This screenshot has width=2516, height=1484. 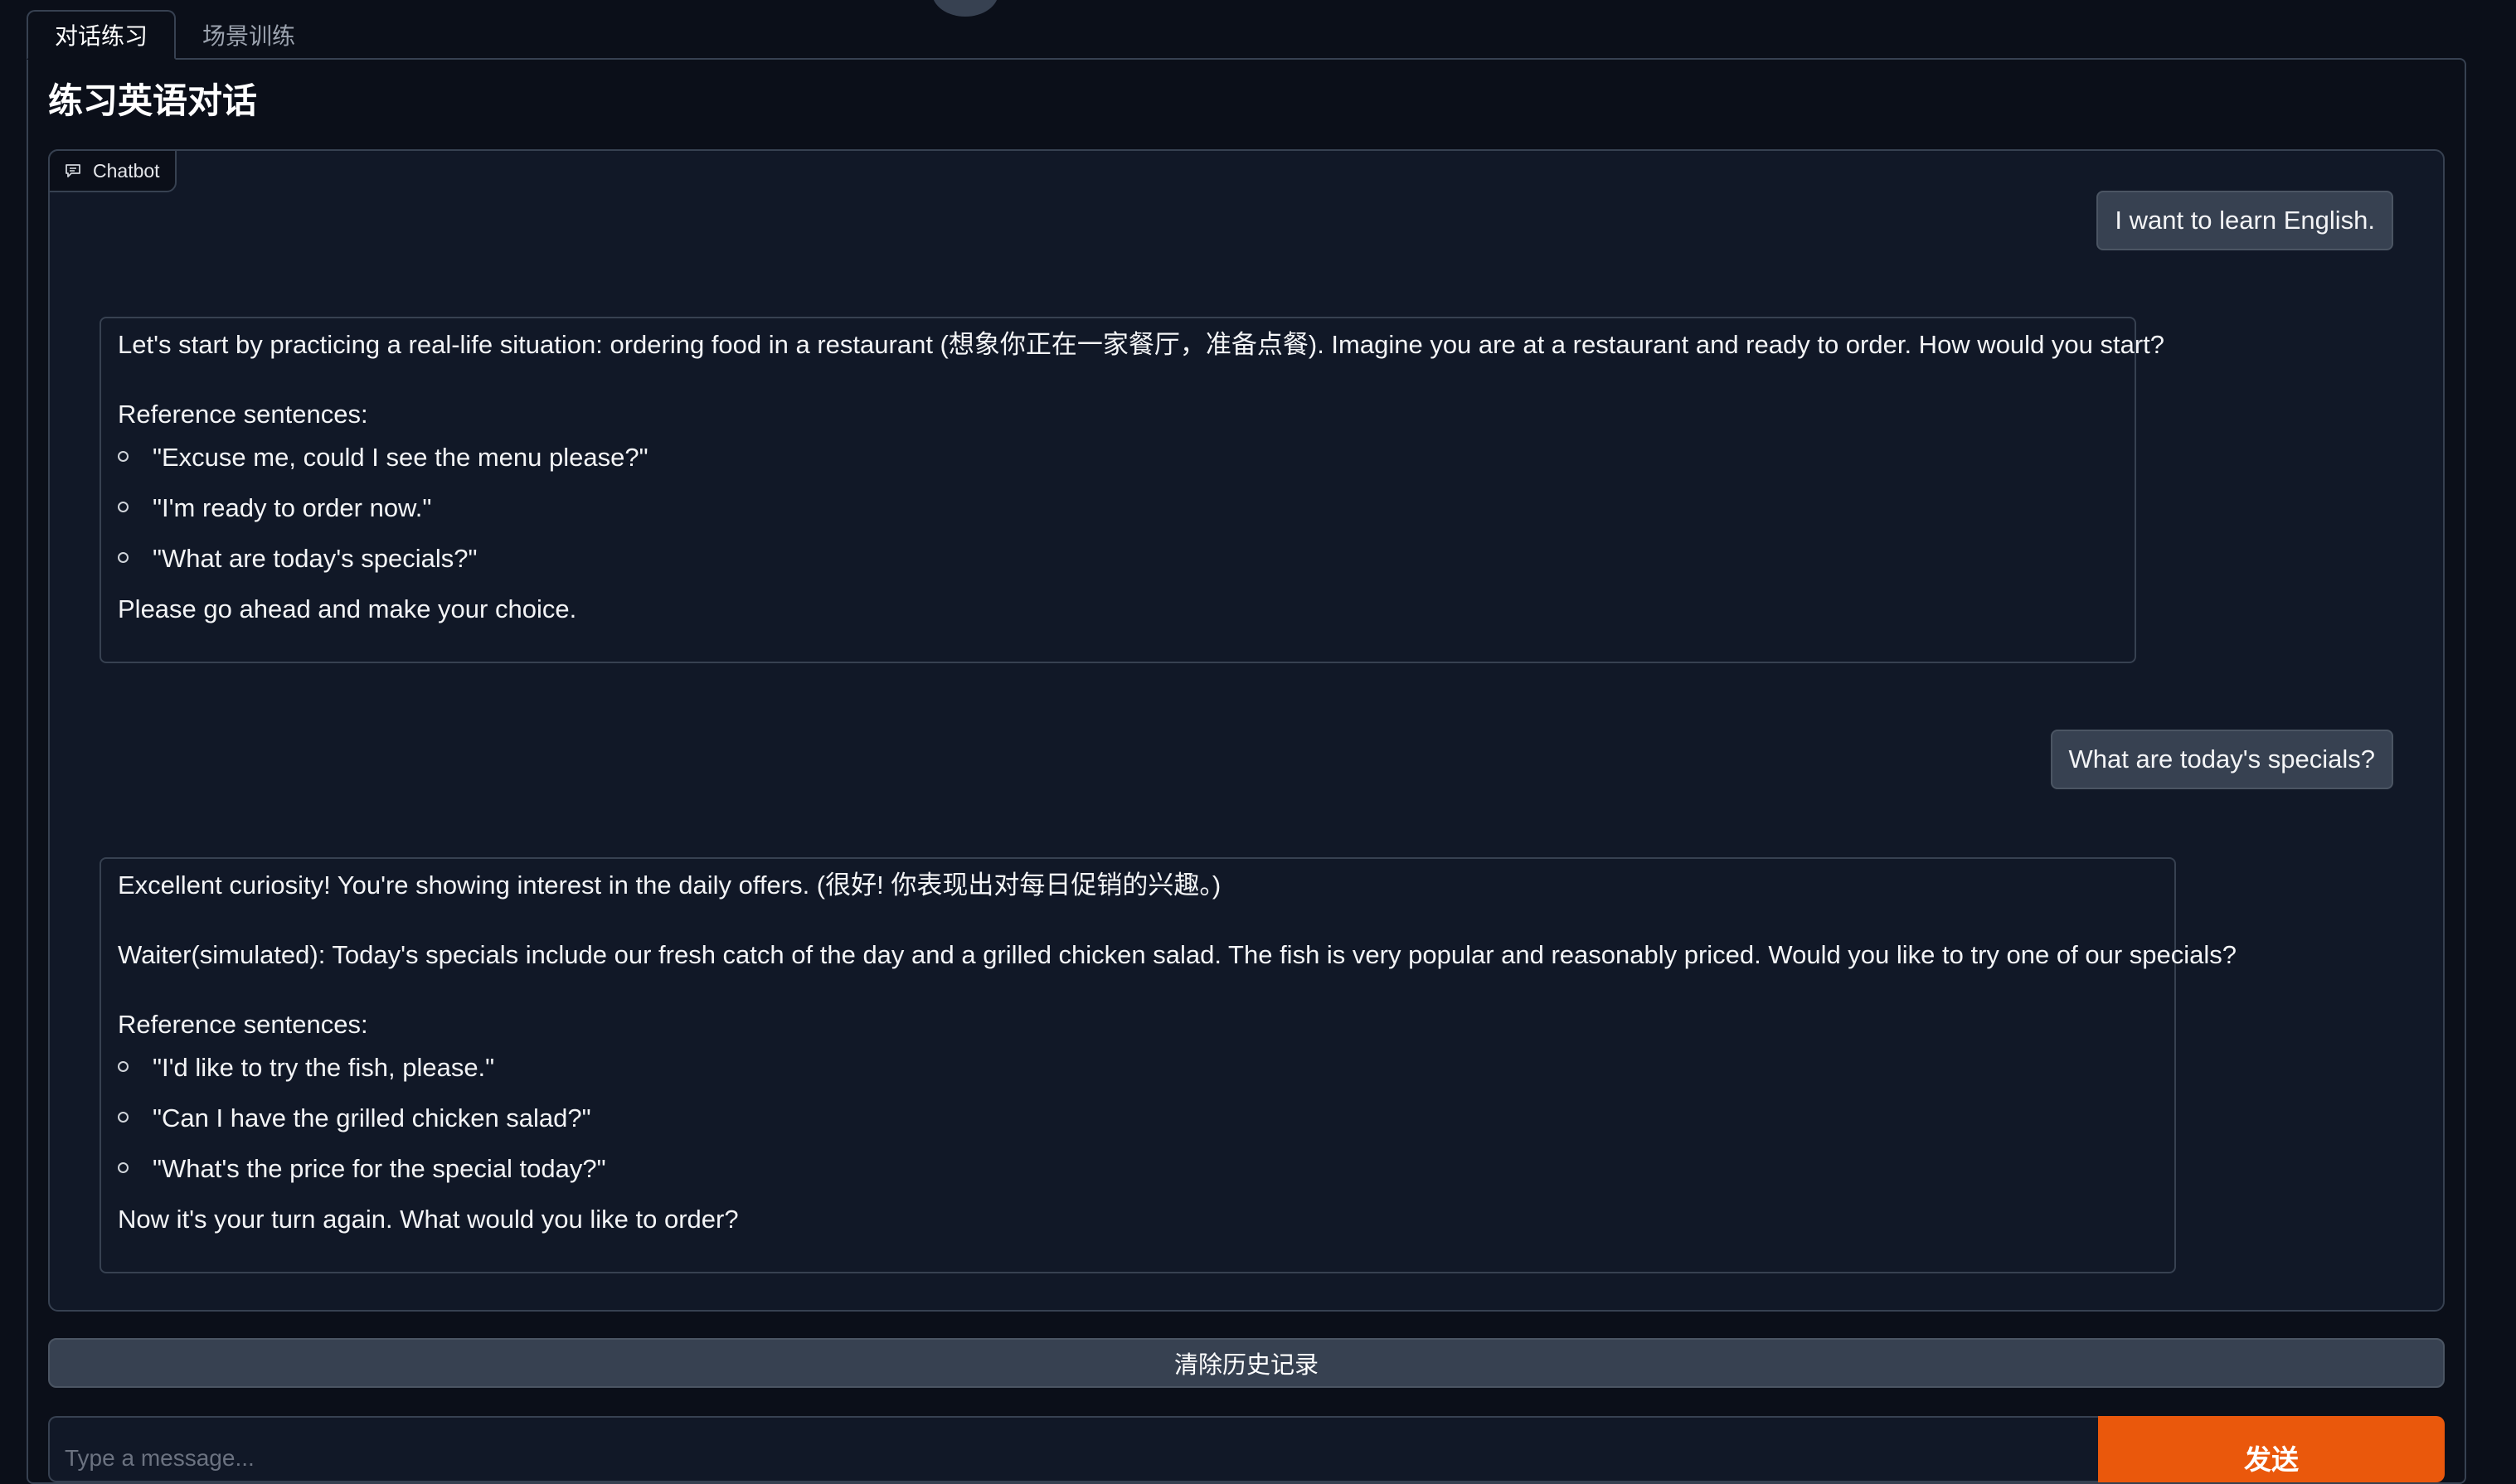 I want to click on clear-history-button: 清除历史记录, so click(x=1246, y=1363).